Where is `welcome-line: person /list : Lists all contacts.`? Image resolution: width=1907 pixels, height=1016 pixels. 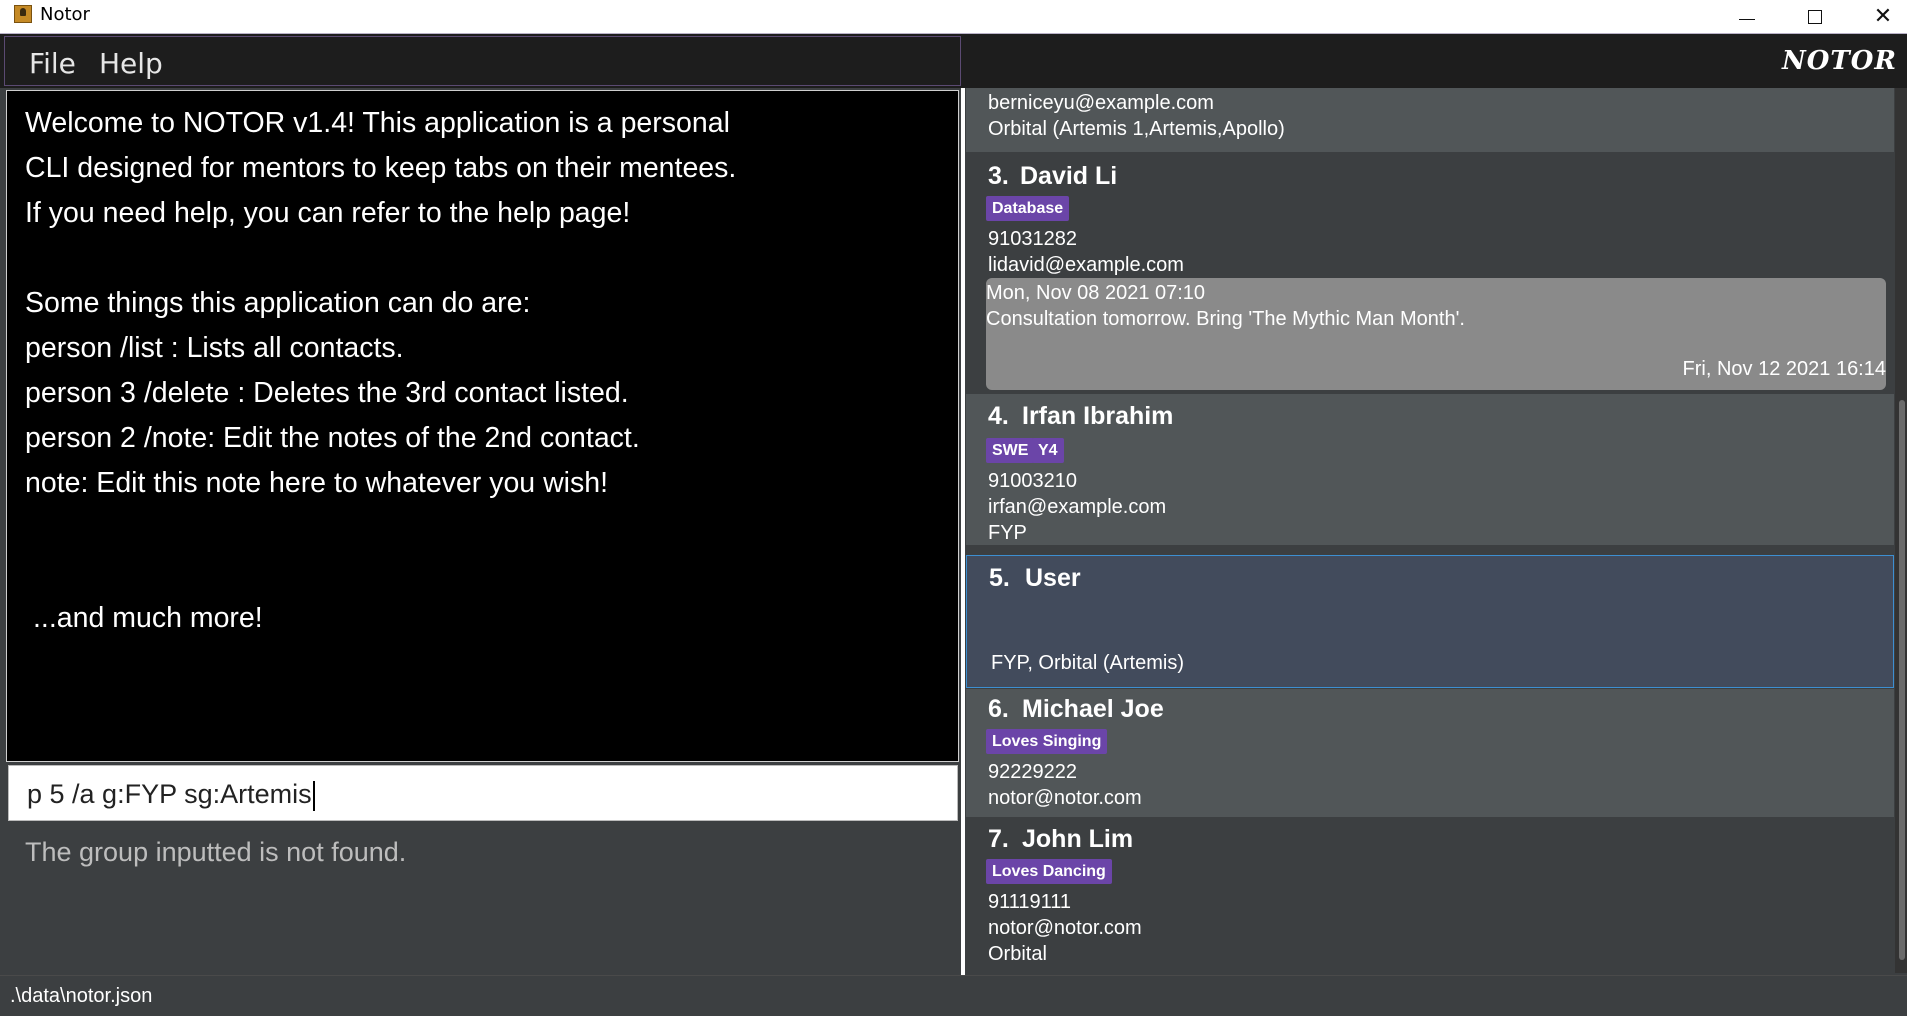 welcome-line: person /list : Lists all contacts. is located at coordinates (214, 348).